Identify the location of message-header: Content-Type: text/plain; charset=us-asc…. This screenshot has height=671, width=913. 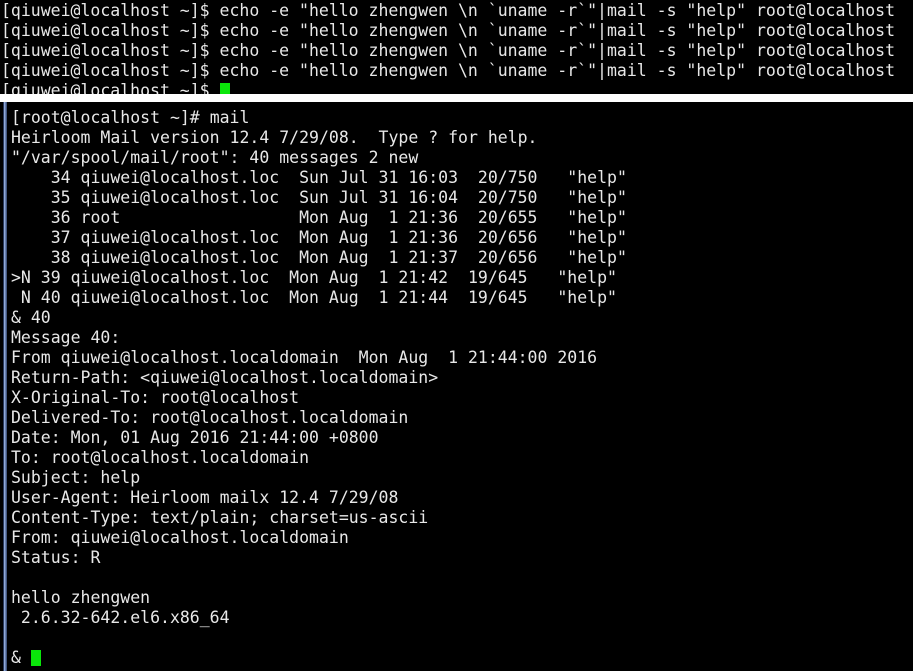
(220, 517).